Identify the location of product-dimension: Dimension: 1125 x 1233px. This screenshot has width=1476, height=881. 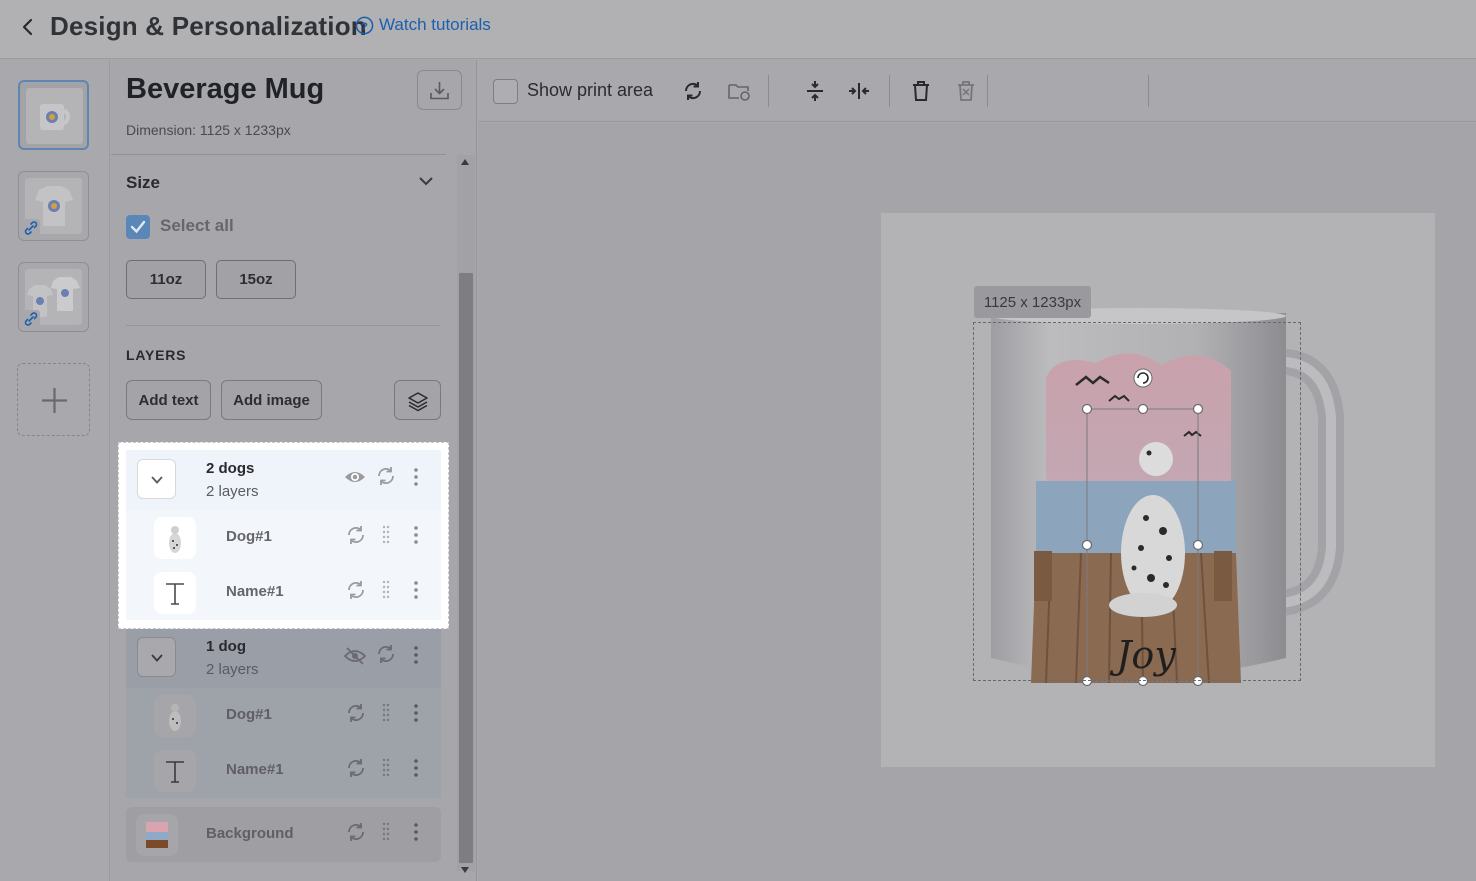
(208, 130).